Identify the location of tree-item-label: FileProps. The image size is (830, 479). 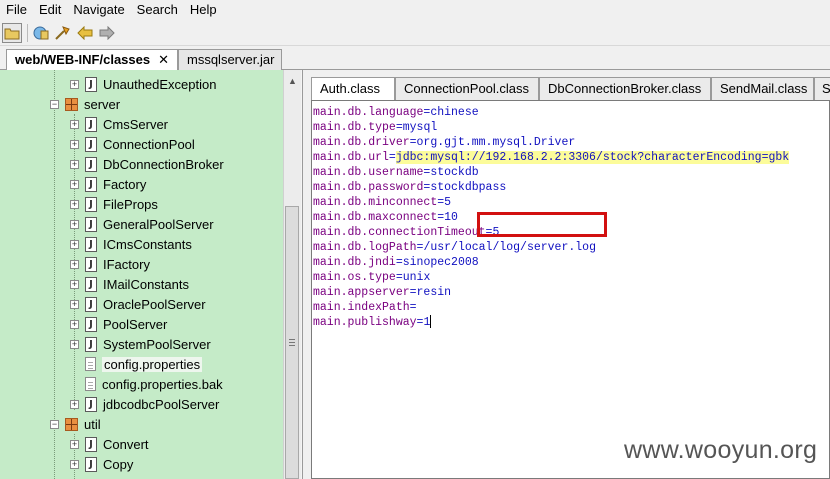
(130, 204).